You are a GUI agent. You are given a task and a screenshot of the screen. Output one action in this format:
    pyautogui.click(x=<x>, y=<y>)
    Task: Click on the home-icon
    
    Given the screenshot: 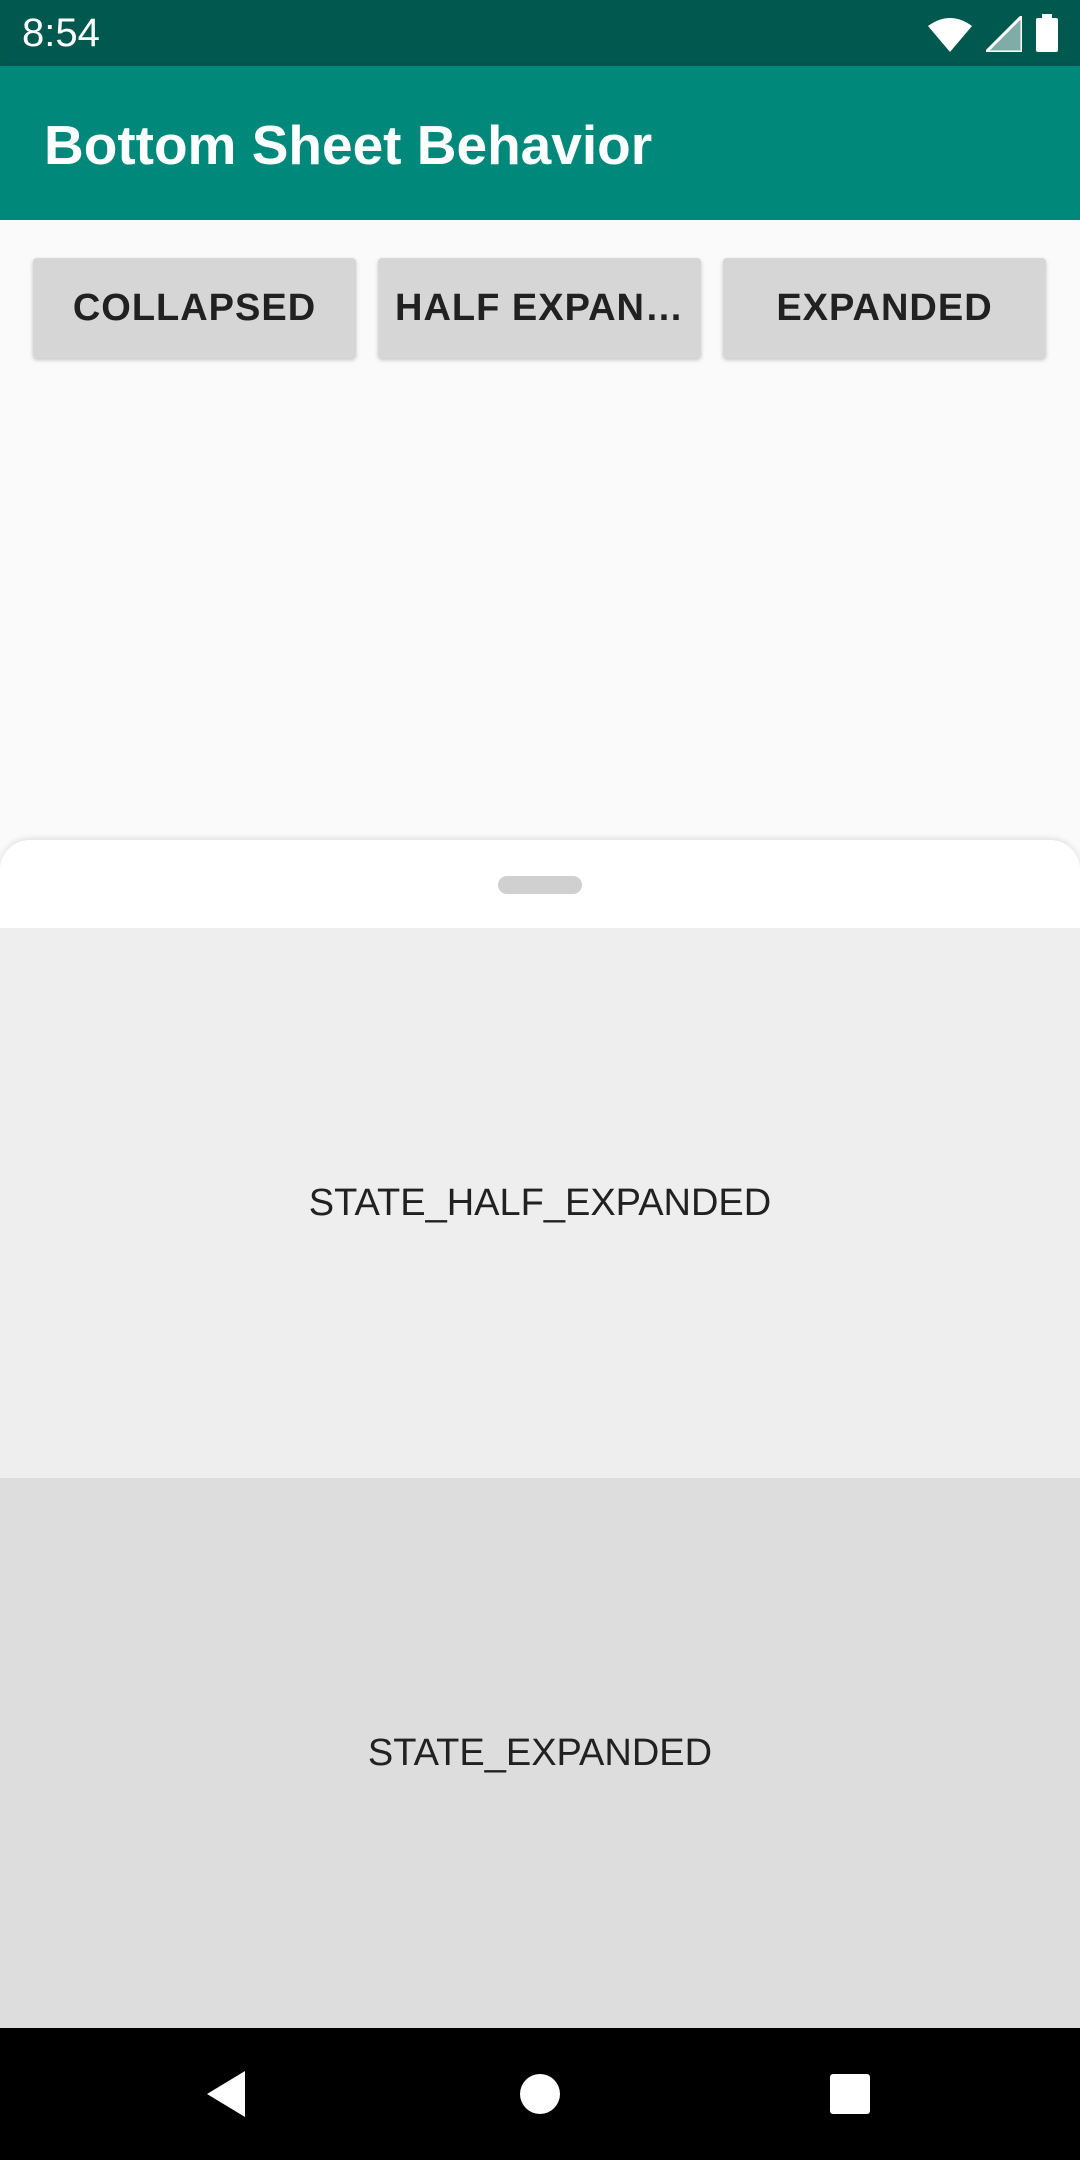 What is the action you would take?
    pyautogui.click(x=540, y=2094)
    